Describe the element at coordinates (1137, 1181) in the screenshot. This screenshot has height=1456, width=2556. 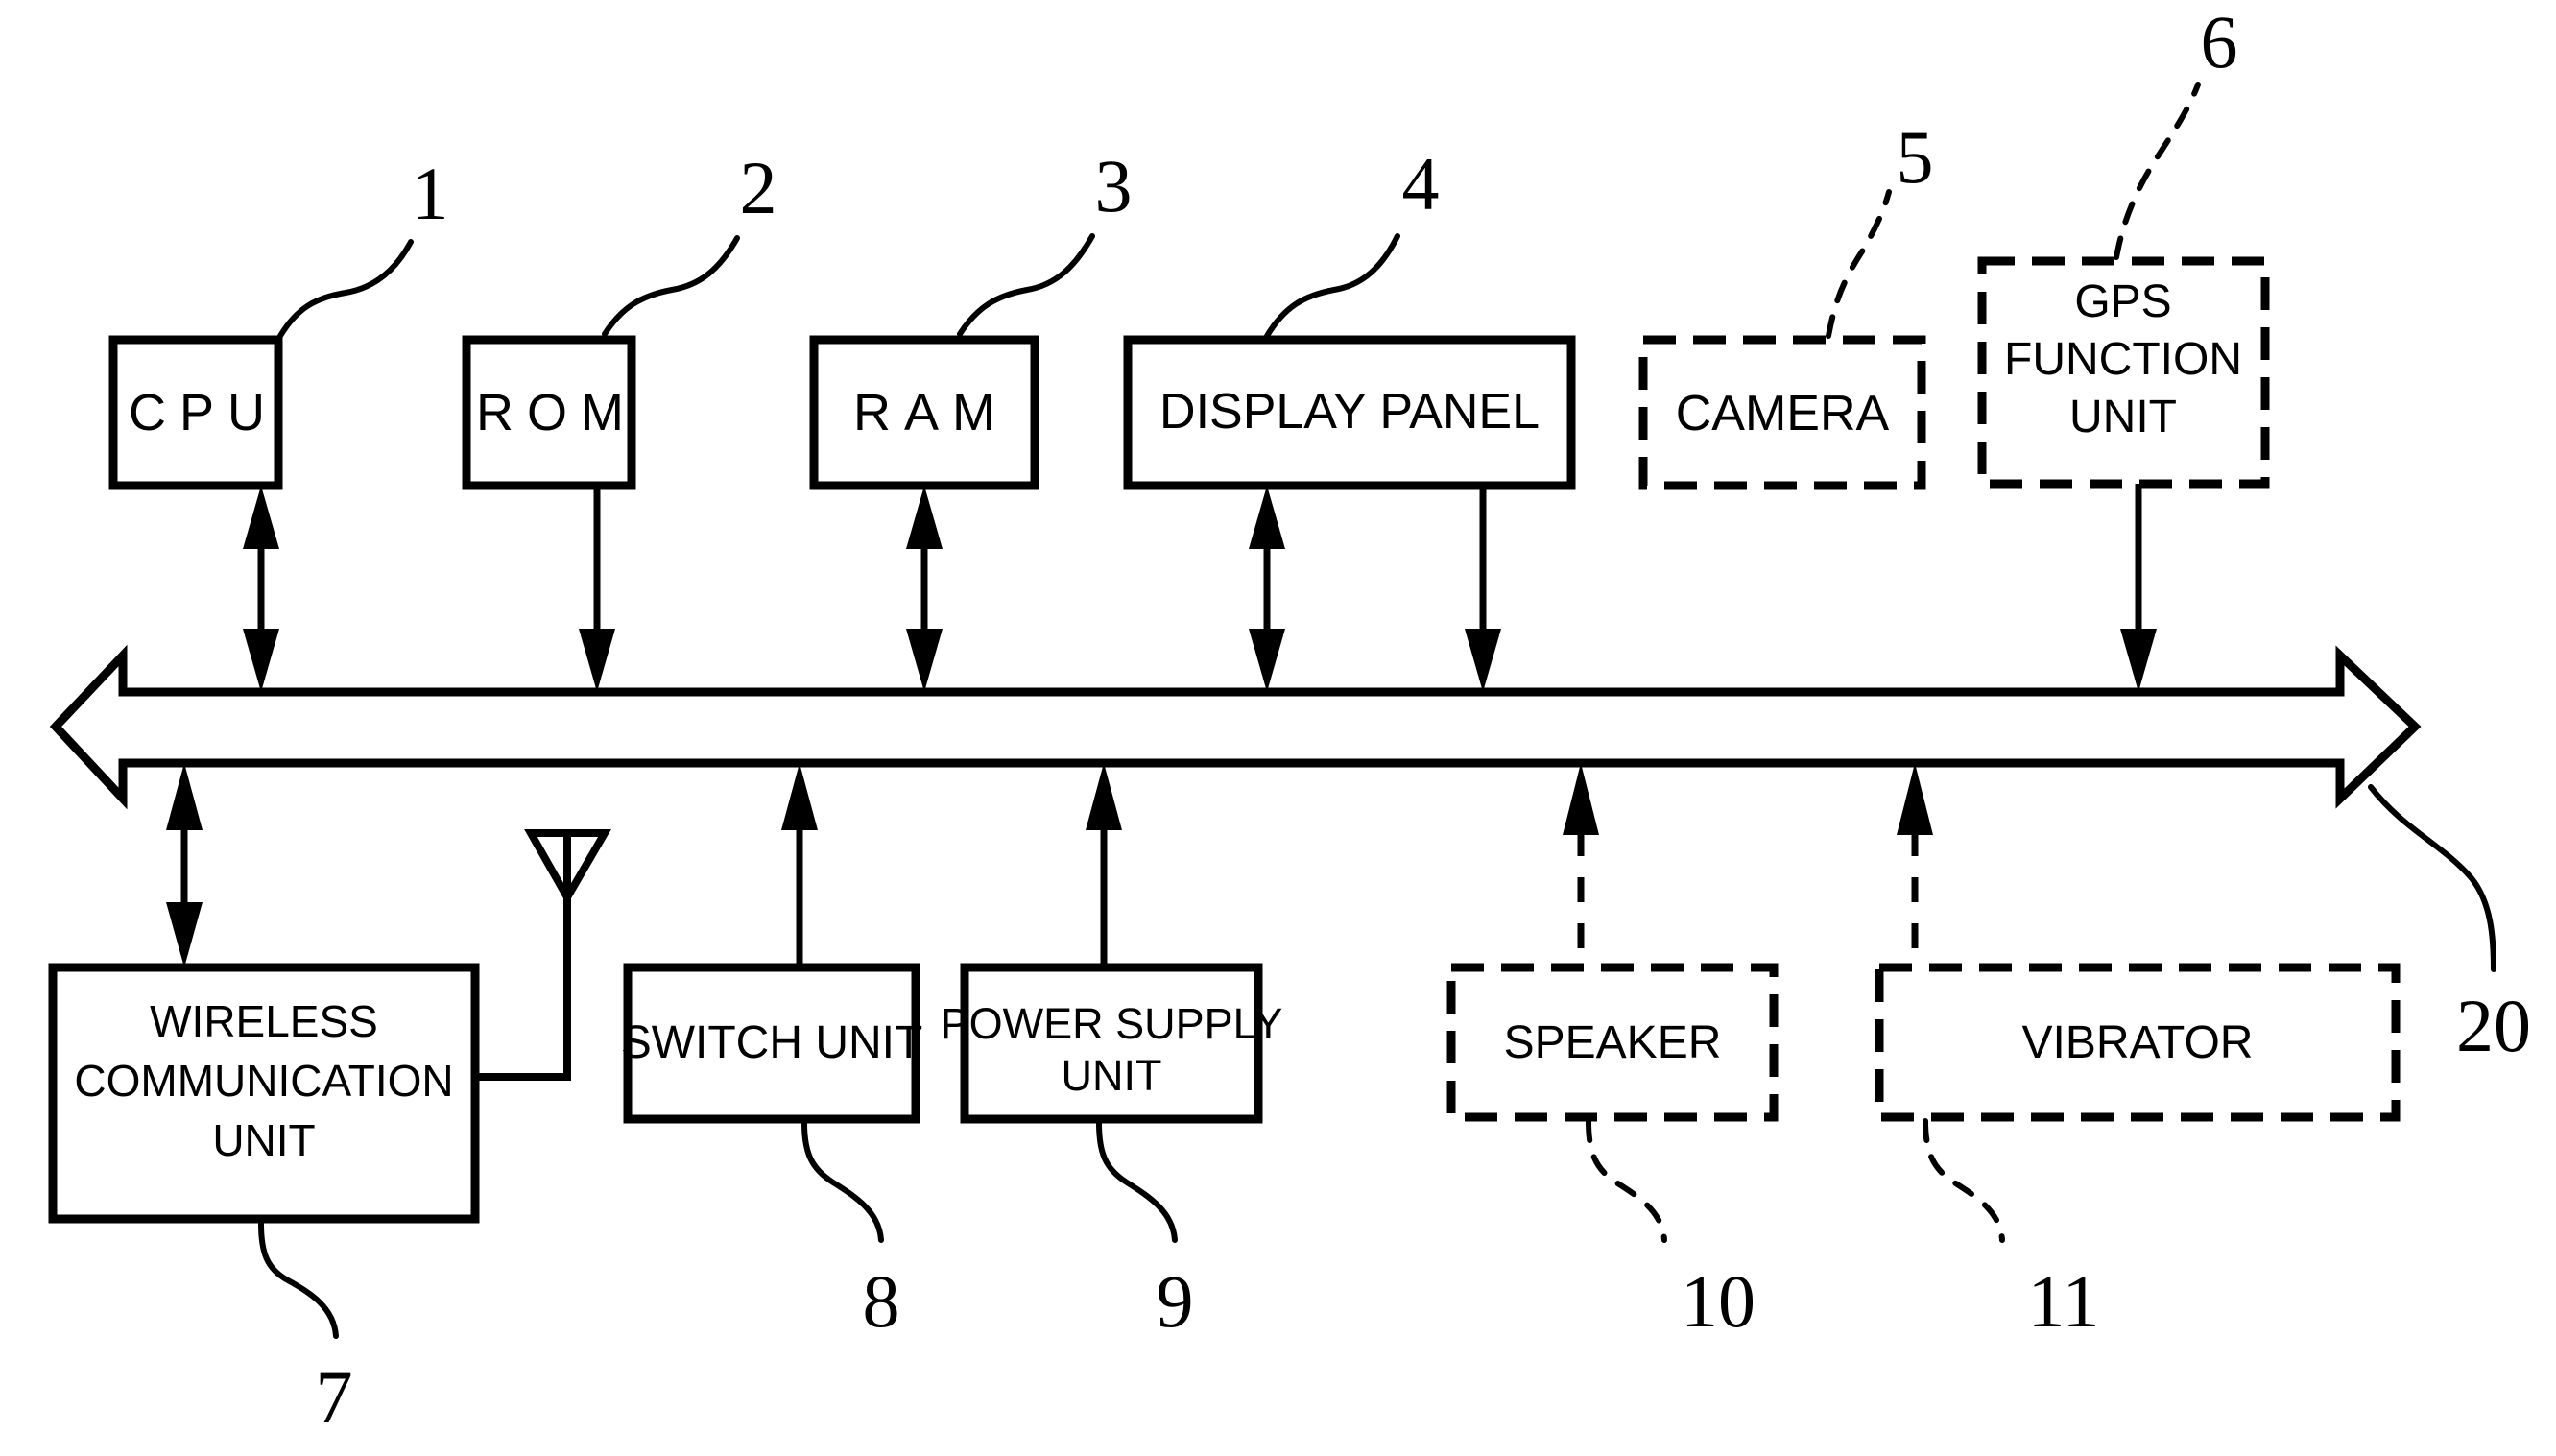
I see `ref-leader-power` at that location.